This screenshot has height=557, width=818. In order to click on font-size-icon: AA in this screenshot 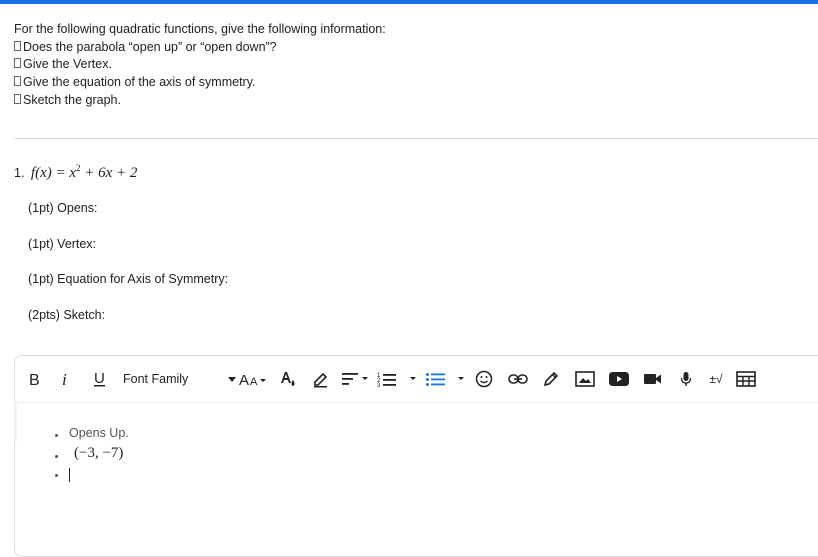, I will do `click(252, 379)`.